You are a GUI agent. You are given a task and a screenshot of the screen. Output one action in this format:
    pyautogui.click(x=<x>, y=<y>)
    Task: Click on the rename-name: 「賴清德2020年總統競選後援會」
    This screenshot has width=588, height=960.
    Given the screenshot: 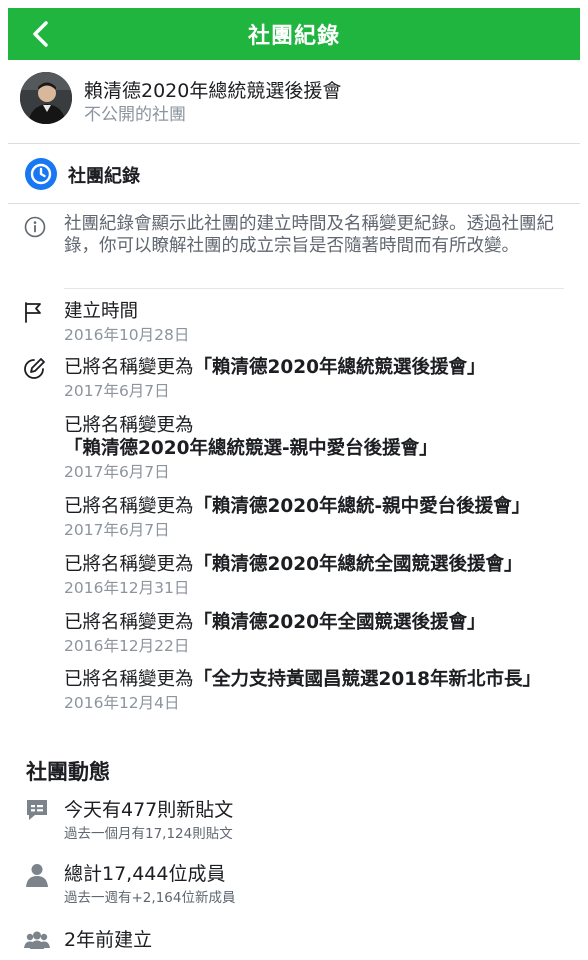 What is the action you would take?
    pyautogui.click(x=339, y=367)
    